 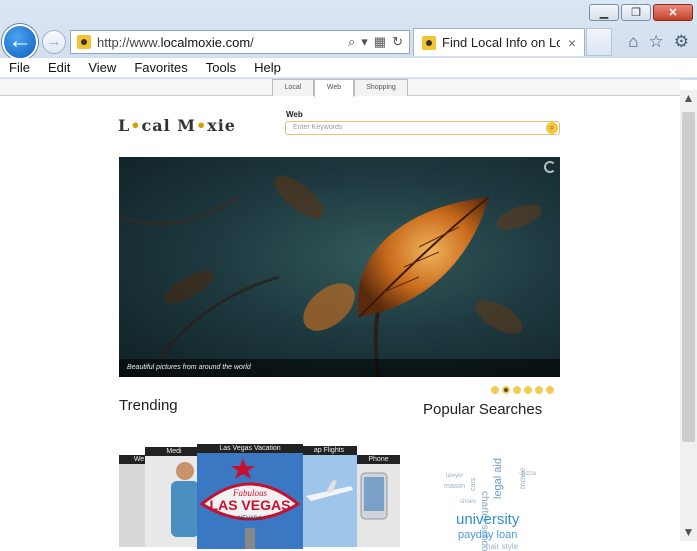 I want to click on search-input: Enter Keywords, so click(x=422, y=128).